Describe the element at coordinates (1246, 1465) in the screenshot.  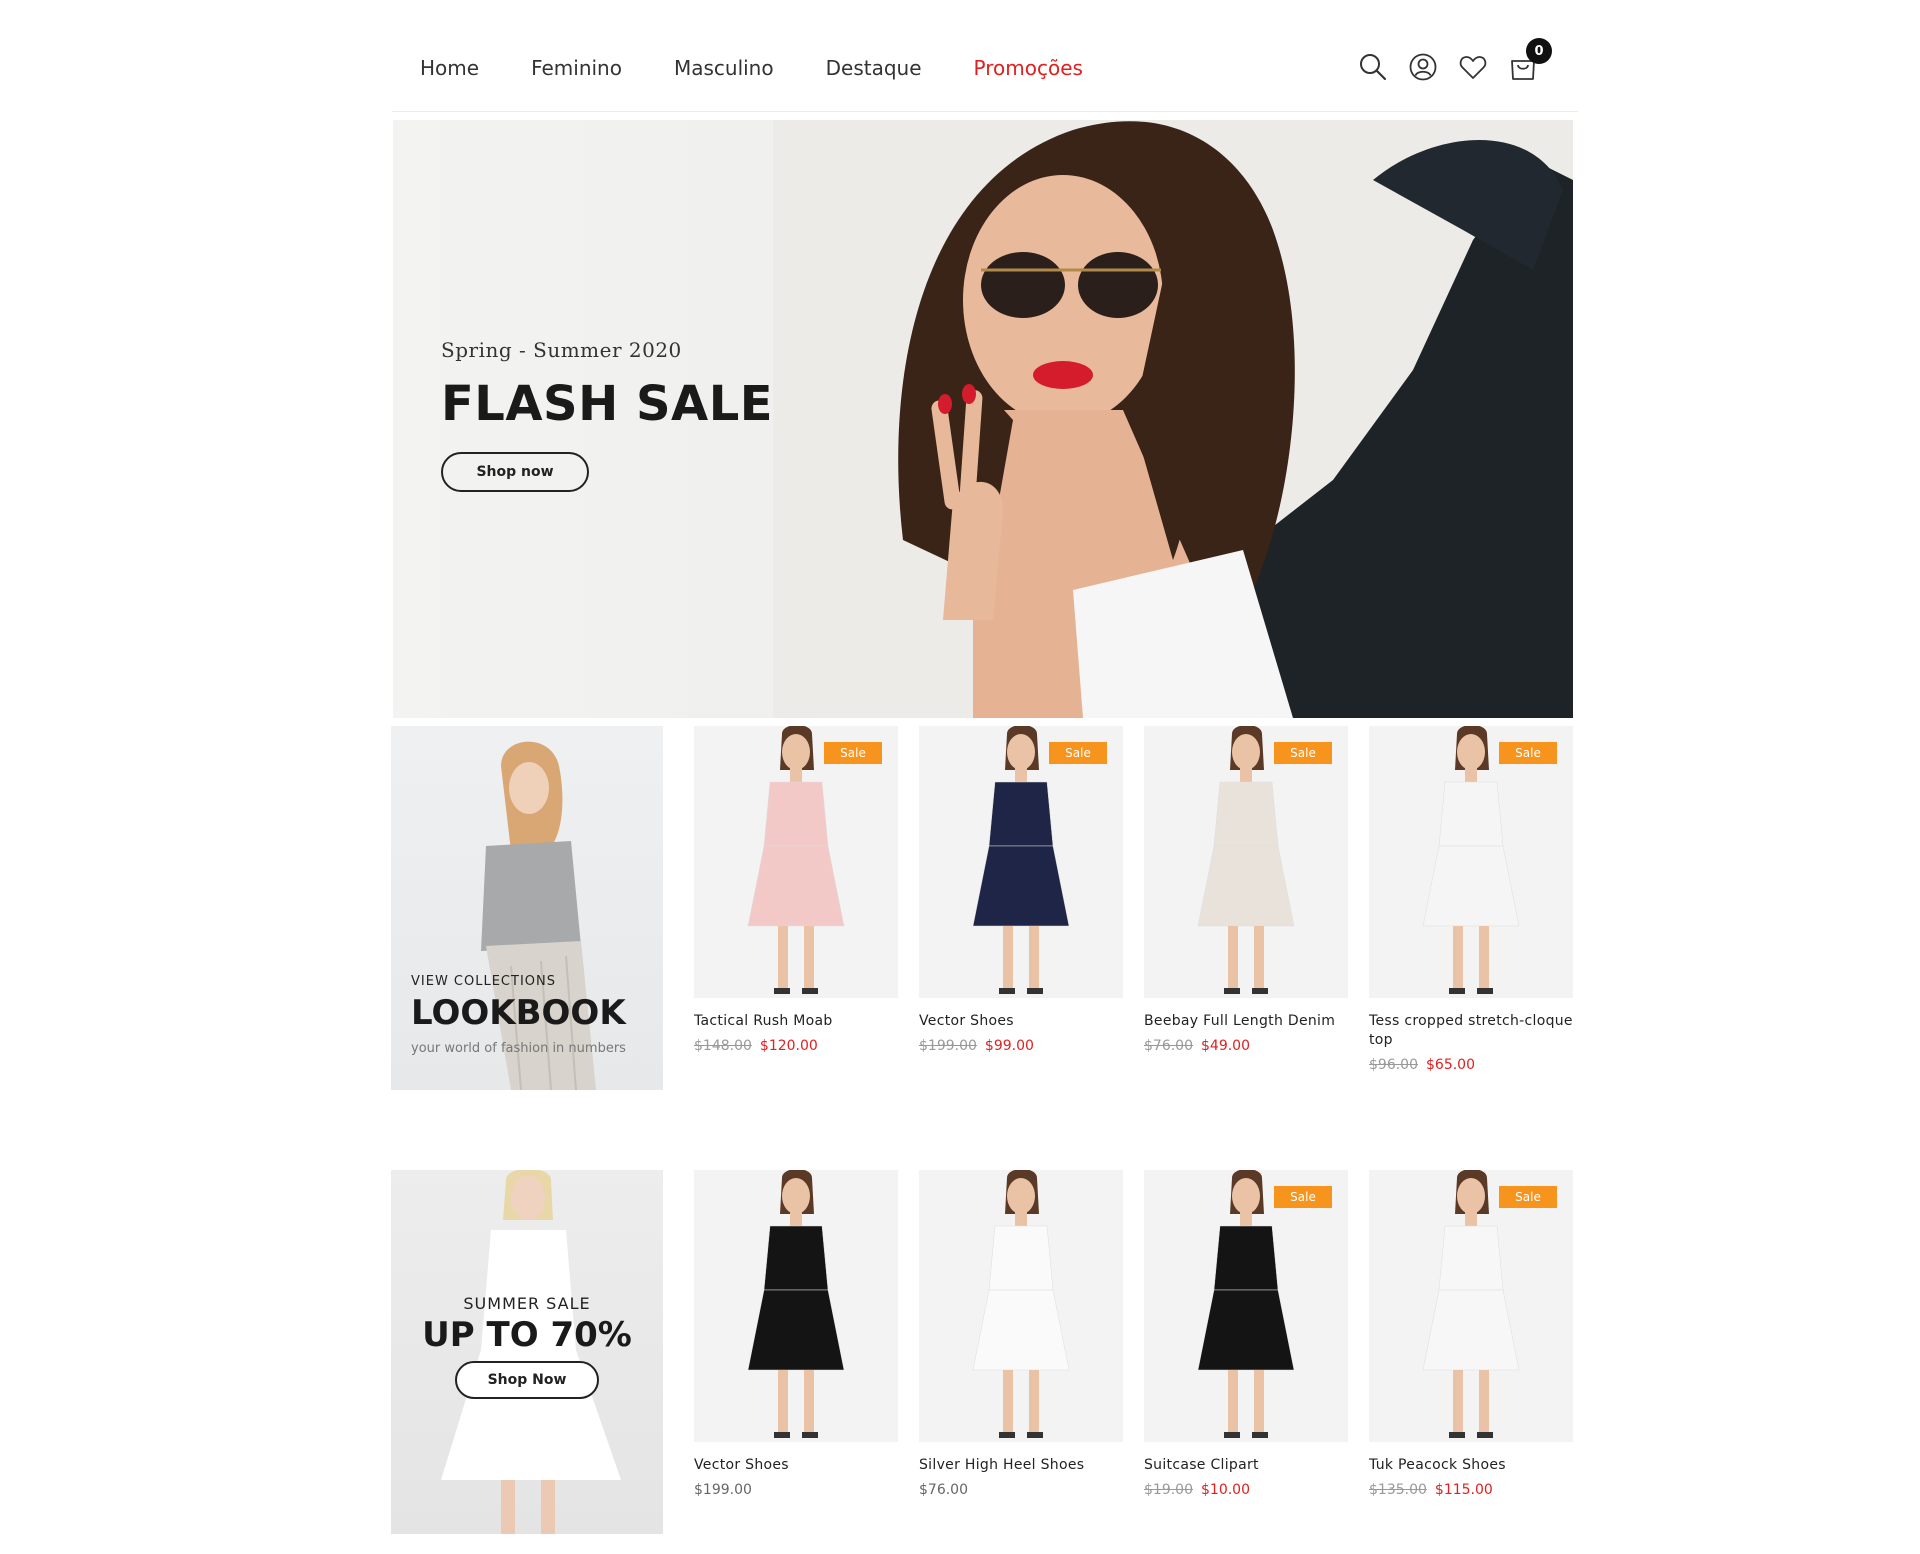
I see `product-name: Suitcase Clipart` at that location.